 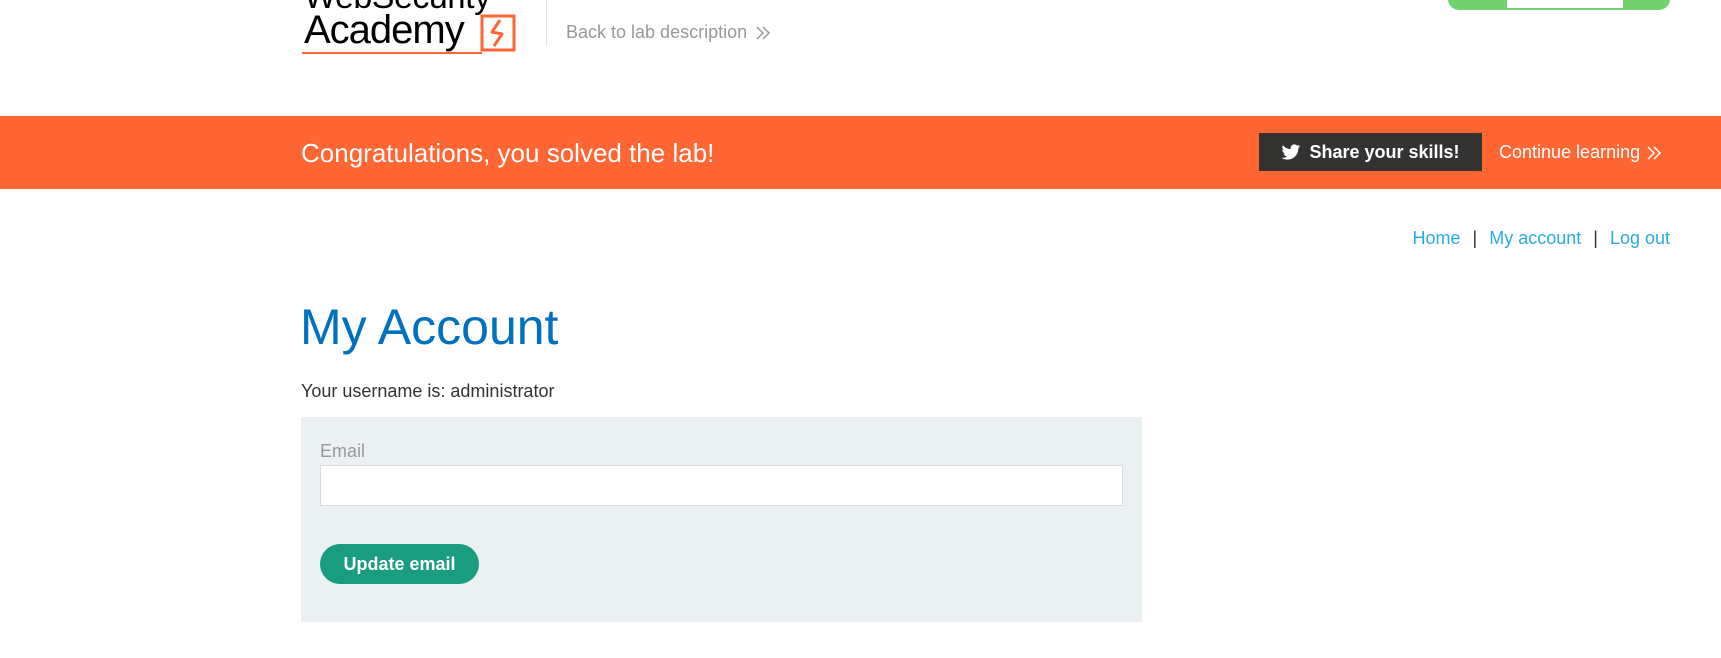 I want to click on update-email-button: Update email, so click(x=399, y=564).